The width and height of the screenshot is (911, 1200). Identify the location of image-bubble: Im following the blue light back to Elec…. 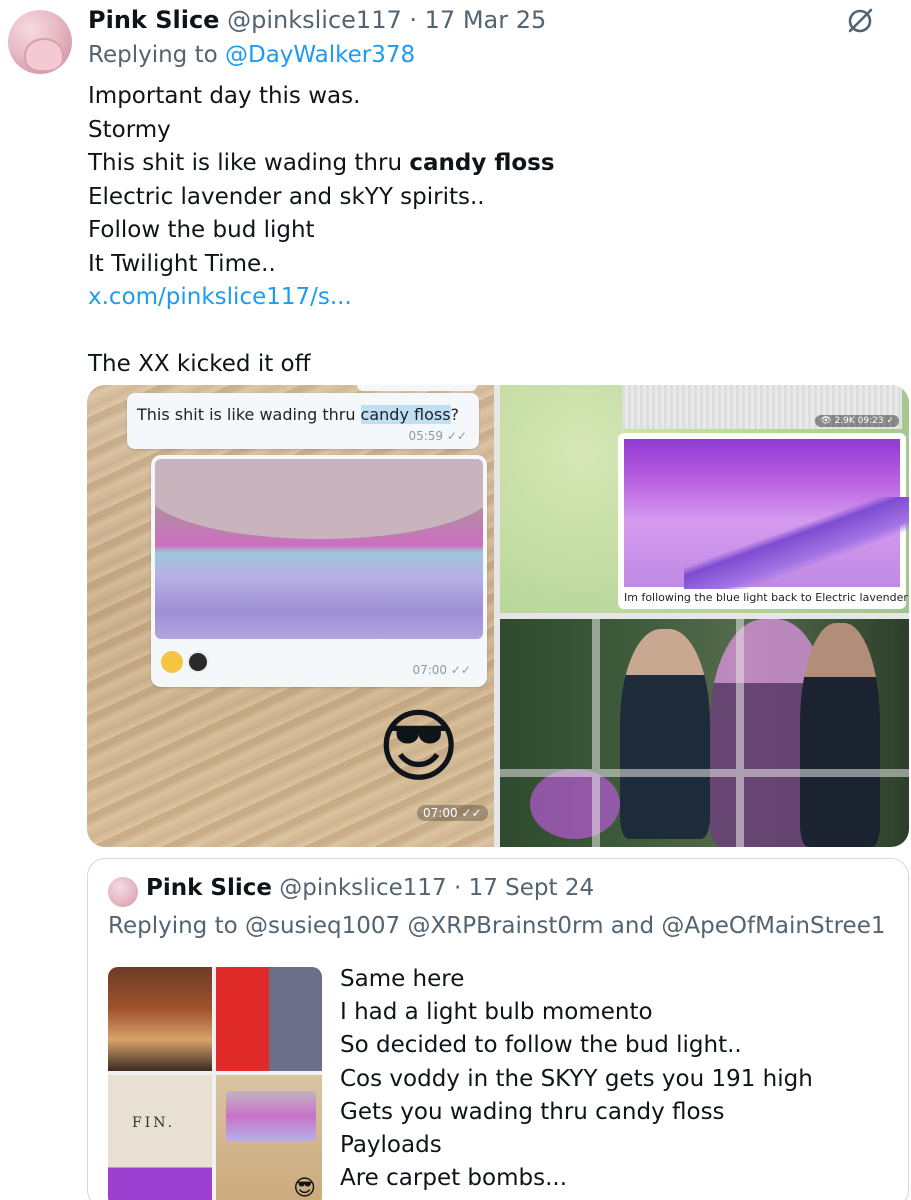
(763, 521).